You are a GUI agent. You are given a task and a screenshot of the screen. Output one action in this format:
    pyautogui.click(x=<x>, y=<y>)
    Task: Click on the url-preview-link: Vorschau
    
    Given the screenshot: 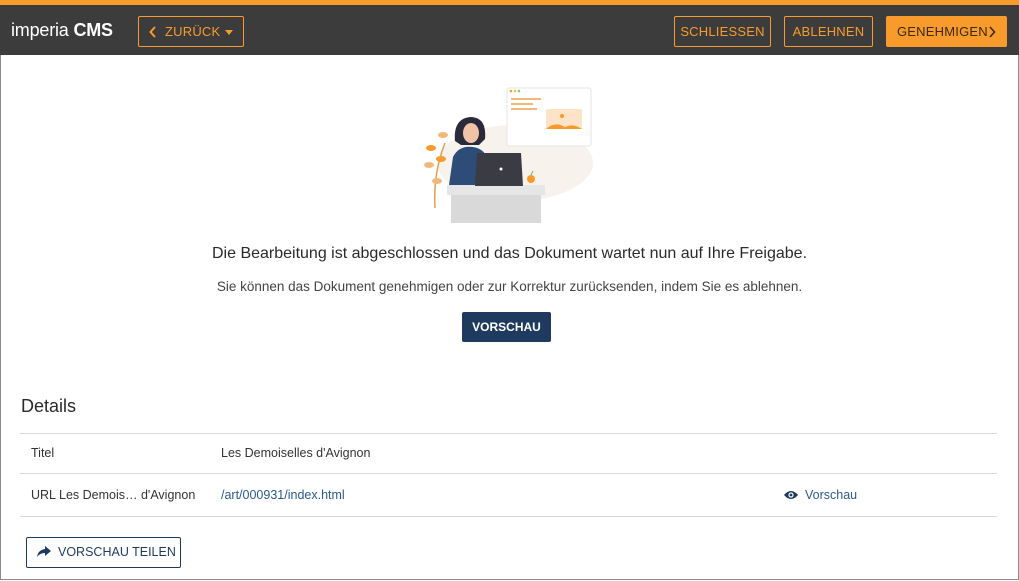 What is the action you would take?
    pyautogui.click(x=831, y=495)
    